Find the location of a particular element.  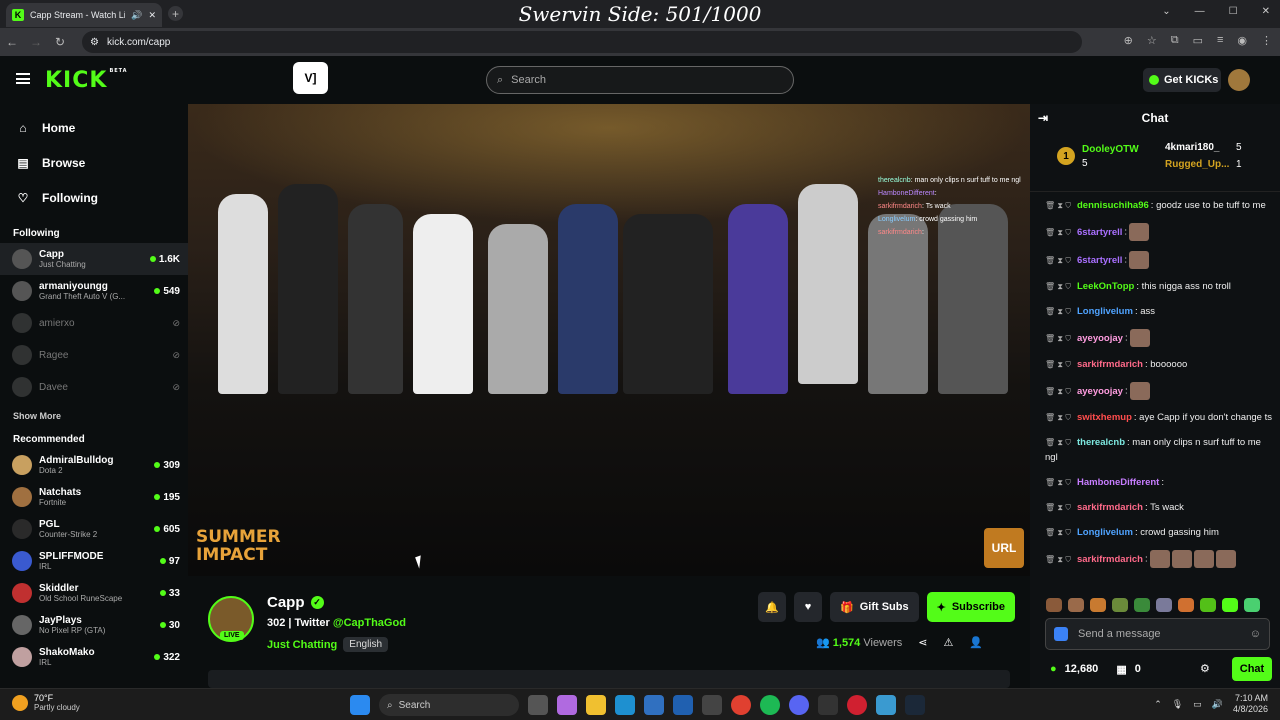

search-input: ⌕ Search is located at coordinates (640, 80).